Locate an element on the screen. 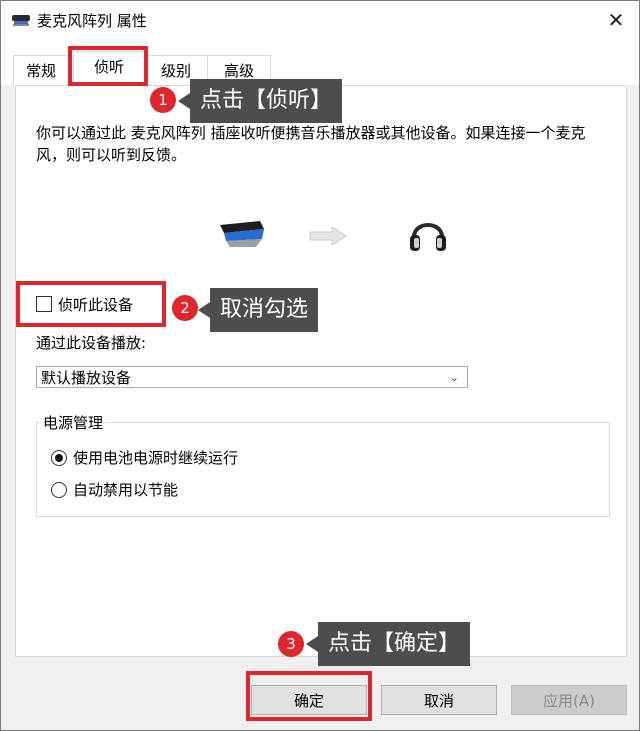  chevron-down-icon: ⌄ is located at coordinates (454, 377).